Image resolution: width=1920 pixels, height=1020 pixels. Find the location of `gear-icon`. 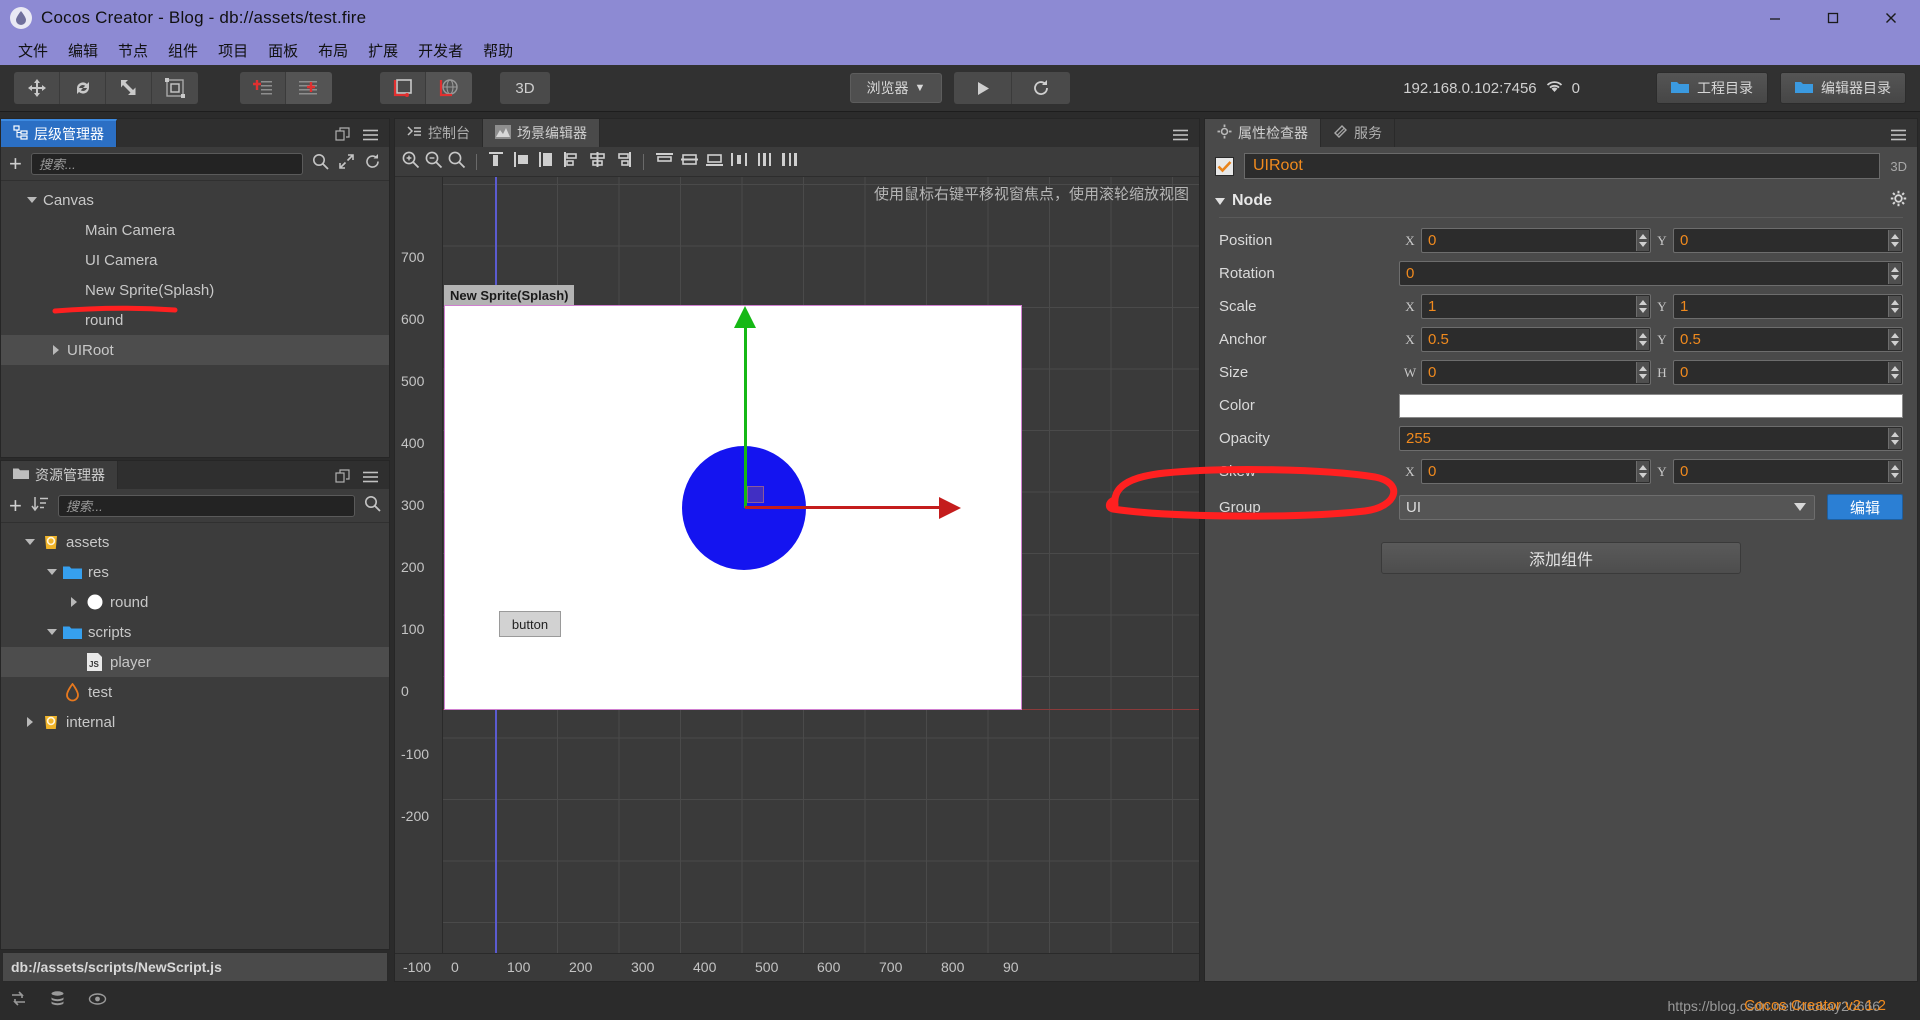

gear-icon is located at coordinates (1898, 201).